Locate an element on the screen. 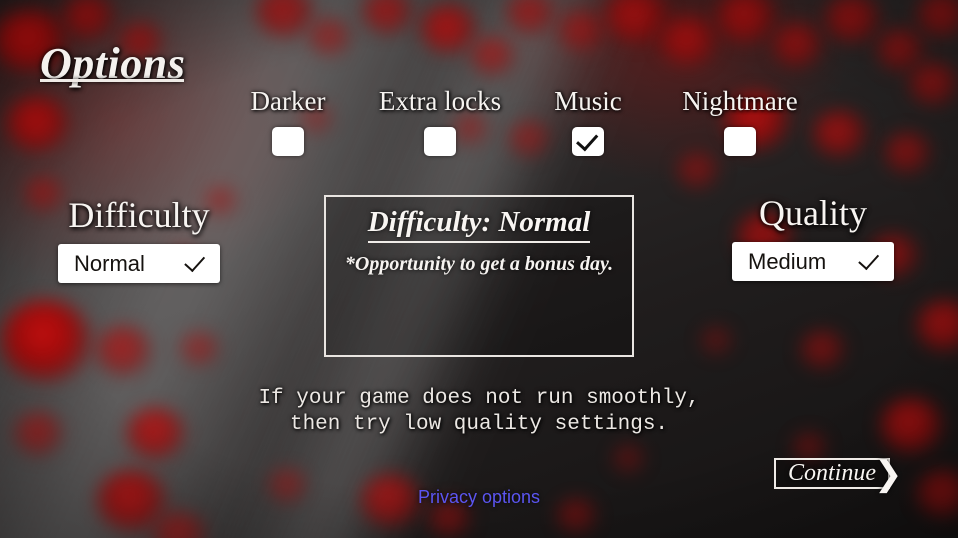 The width and height of the screenshot is (958, 538). quality-select: Medium is located at coordinates (813, 261).